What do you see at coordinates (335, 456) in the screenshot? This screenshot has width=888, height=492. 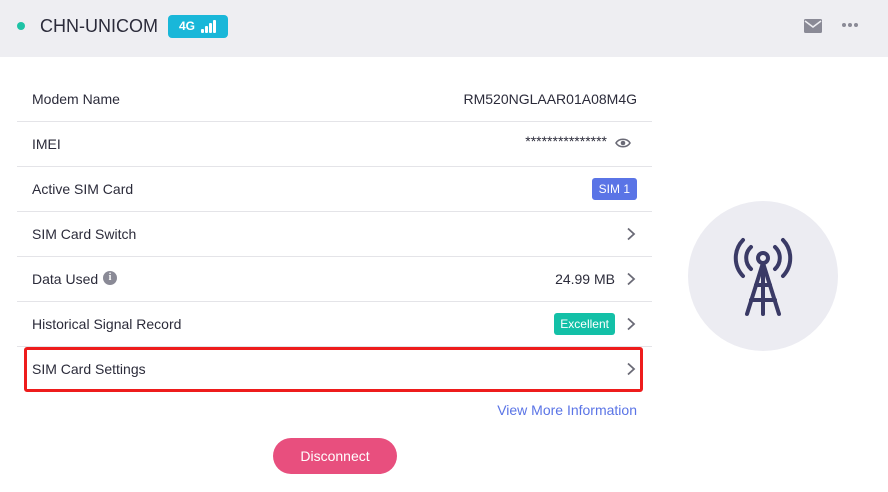 I see `disconnect-button: Disconnect` at bounding box center [335, 456].